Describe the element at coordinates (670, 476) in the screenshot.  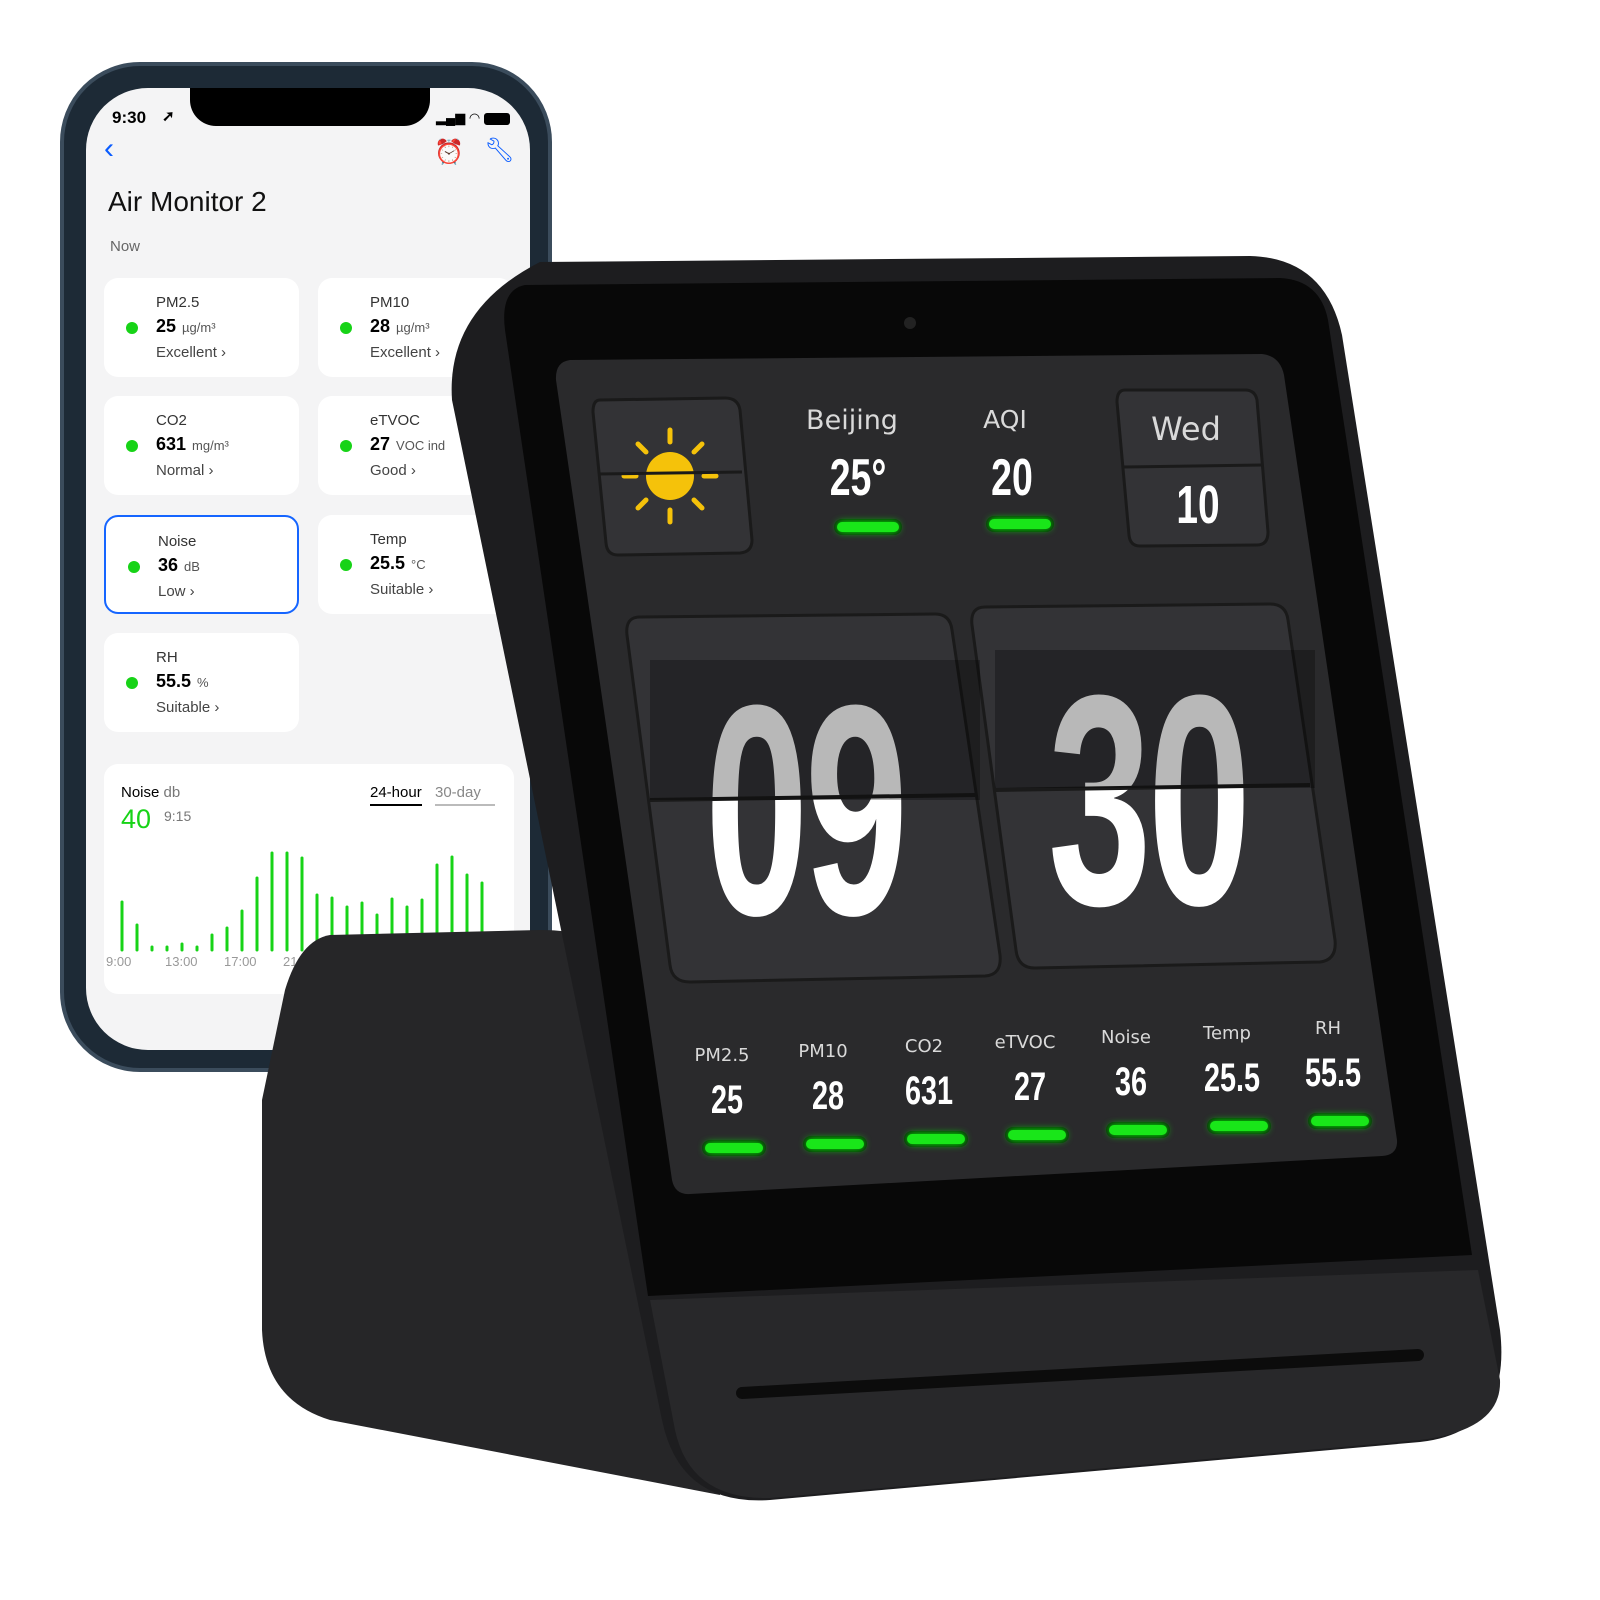
I see `sun-icon` at that location.